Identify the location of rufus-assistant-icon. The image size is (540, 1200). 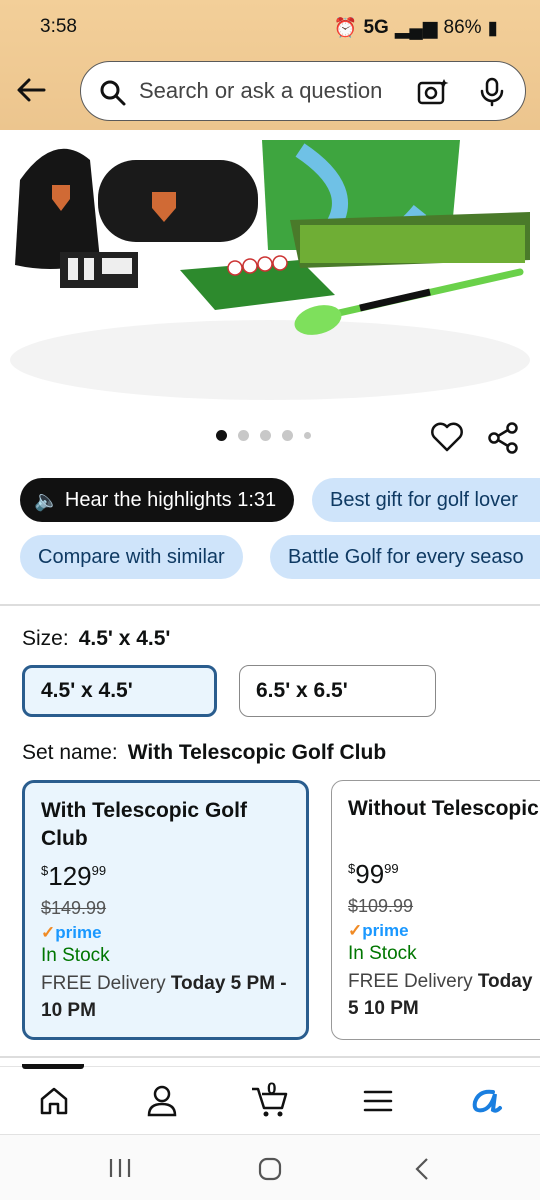
(486, 1101).